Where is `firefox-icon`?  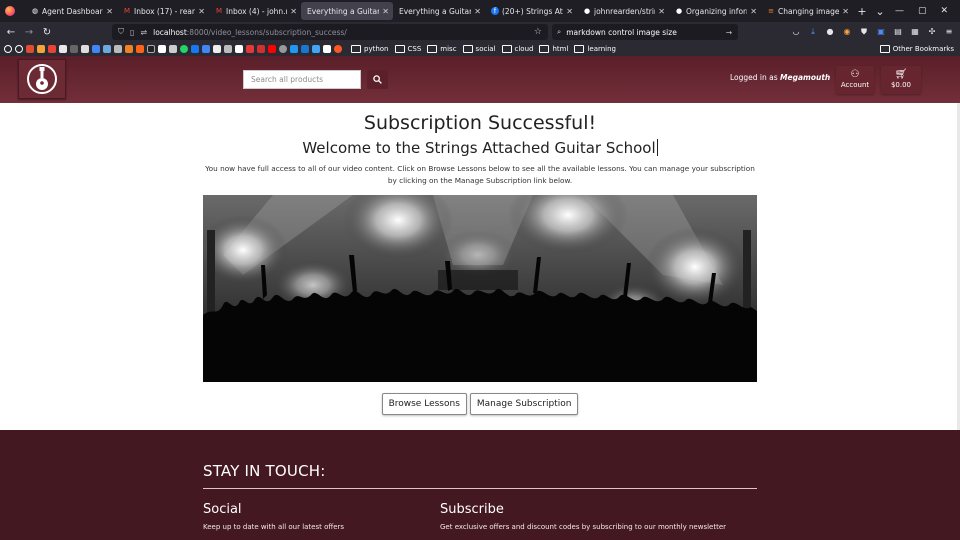
firefox-icon is located at coordinates (10, 11).